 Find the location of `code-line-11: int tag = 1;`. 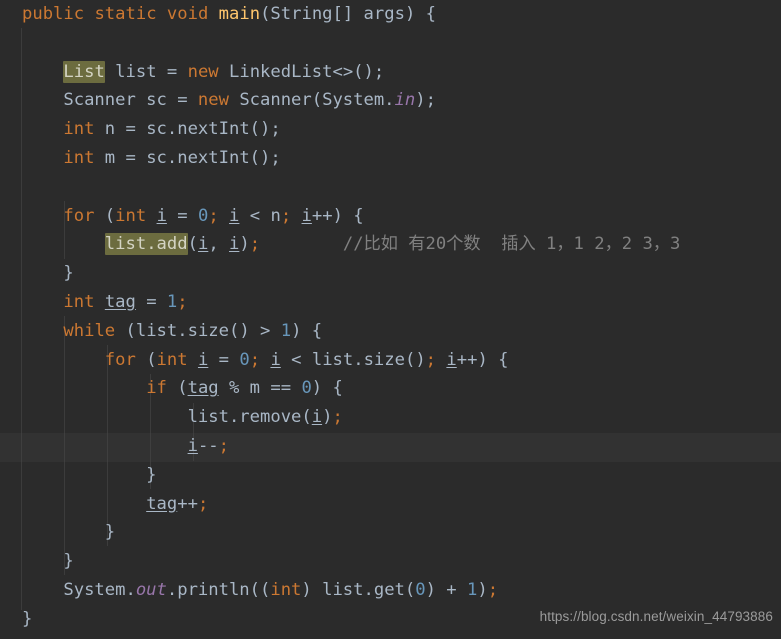

code-line-11: int tag = 1; is located at coordinates (93, 302).